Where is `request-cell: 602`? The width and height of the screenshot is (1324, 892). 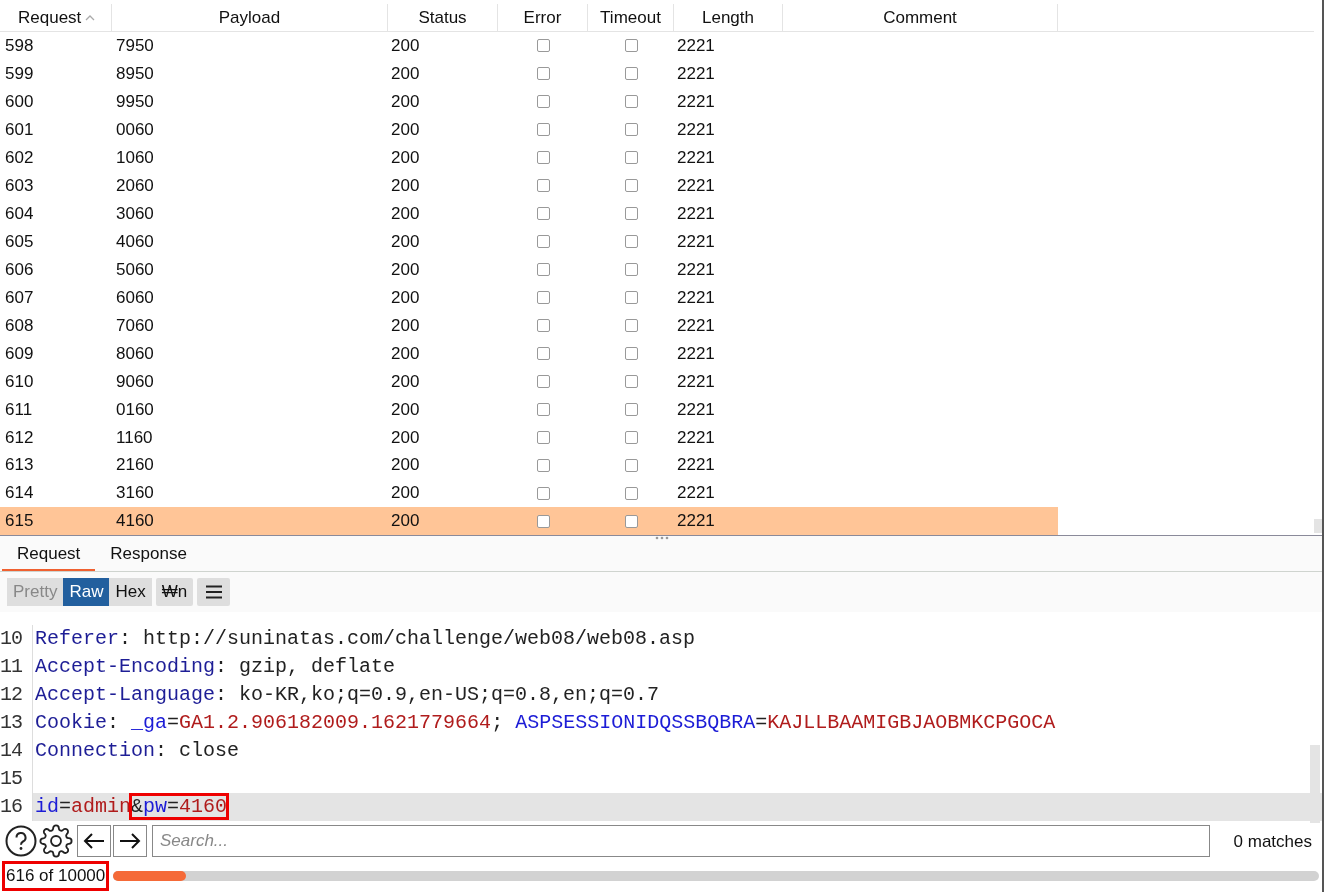 request-cell: 602 is located at coordinates (19, 157).